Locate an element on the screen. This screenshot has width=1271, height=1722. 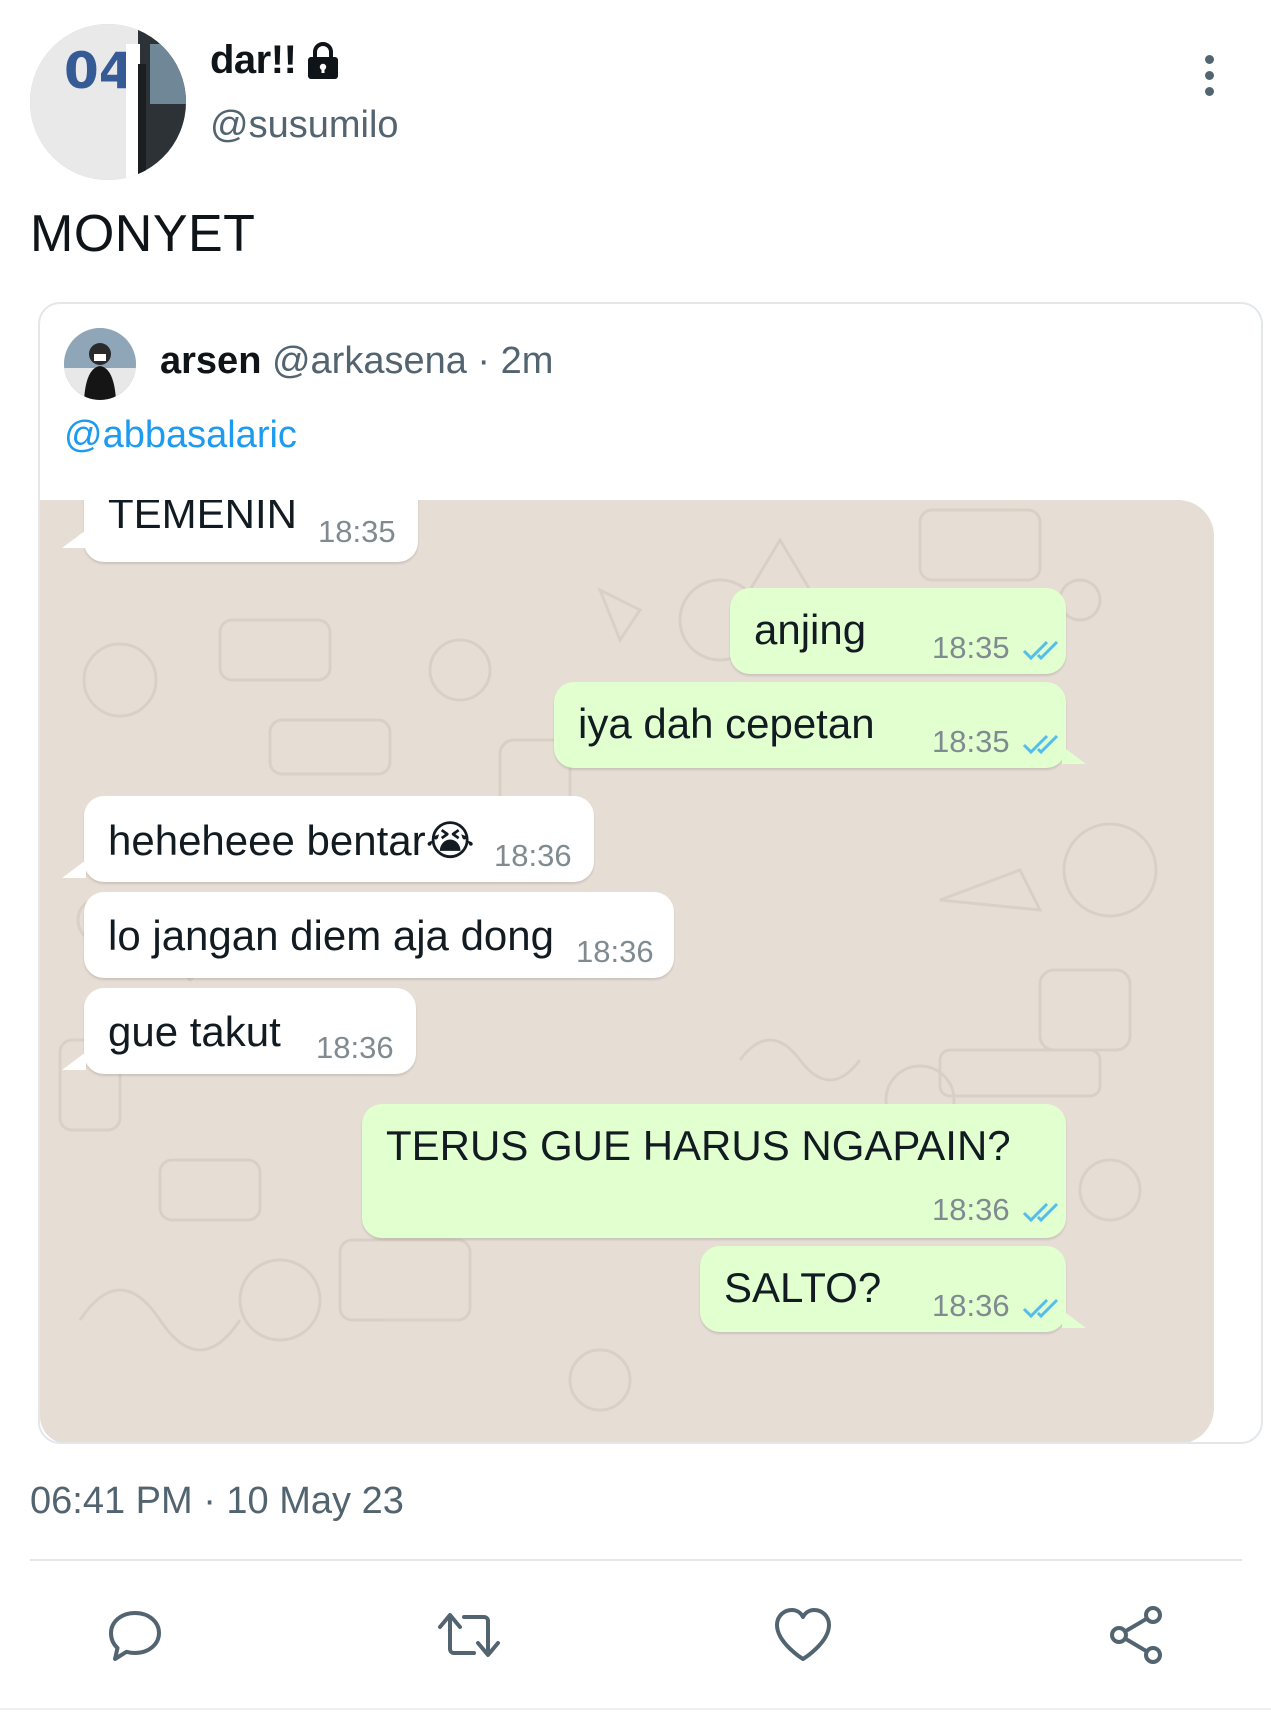
like-button is located at coordinates (803, 1635).